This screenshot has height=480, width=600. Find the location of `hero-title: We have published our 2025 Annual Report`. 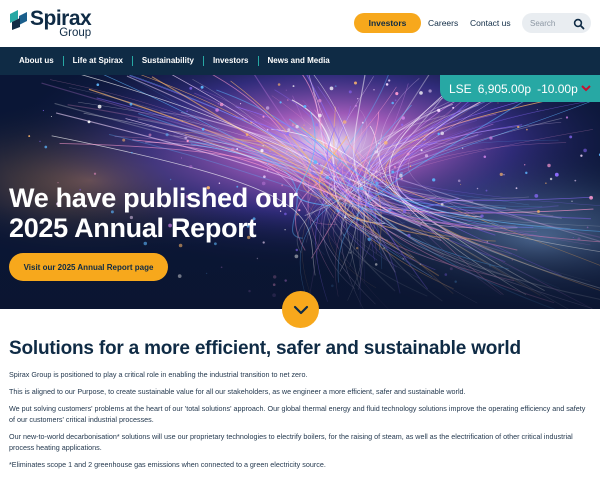

hero-title: We have published our 2025 Annual Report is located at coordinates (189, 213).